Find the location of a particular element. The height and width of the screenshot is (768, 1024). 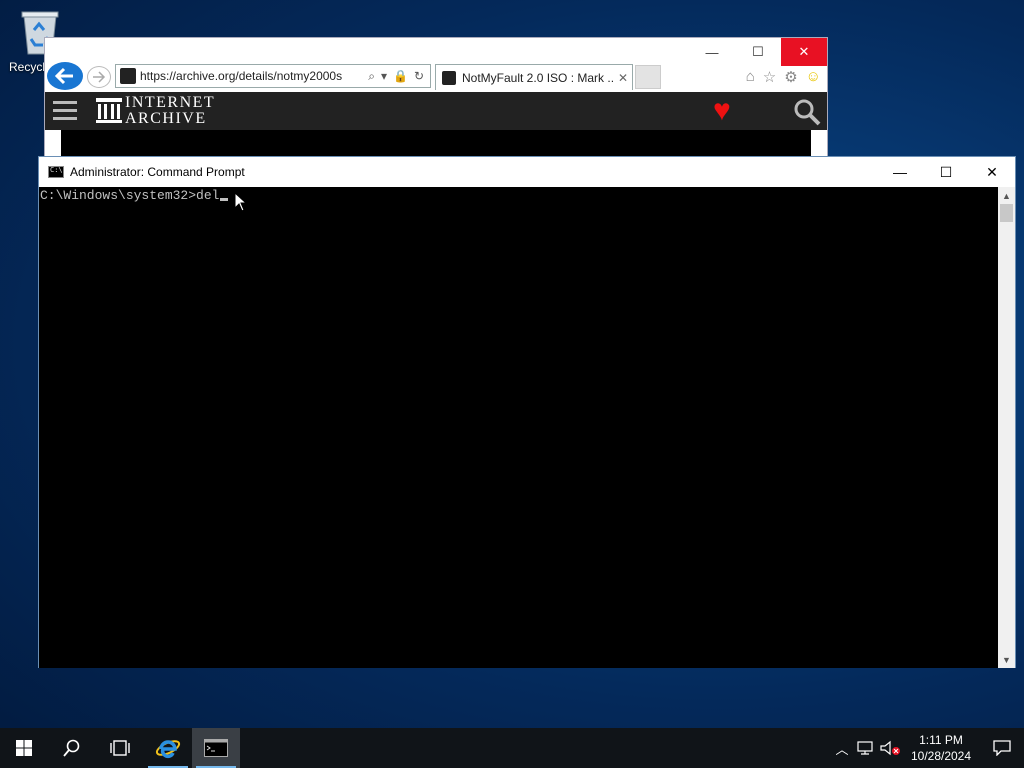

cmd-titlebar: Administrator: Command Prompt — ☐ ✕ is located at coordinates (527, 172).